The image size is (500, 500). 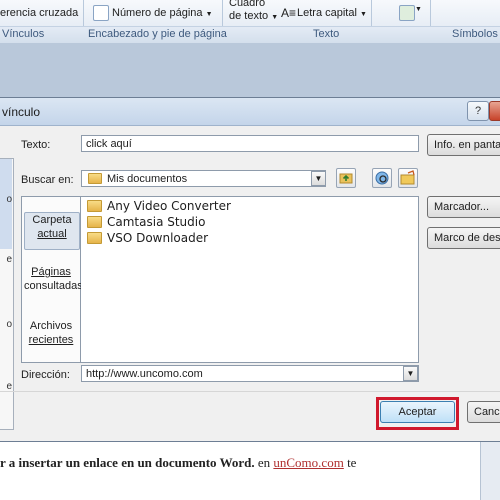 I want to click on page-number-button: Número de página ▼, so click(x=162, y=13).